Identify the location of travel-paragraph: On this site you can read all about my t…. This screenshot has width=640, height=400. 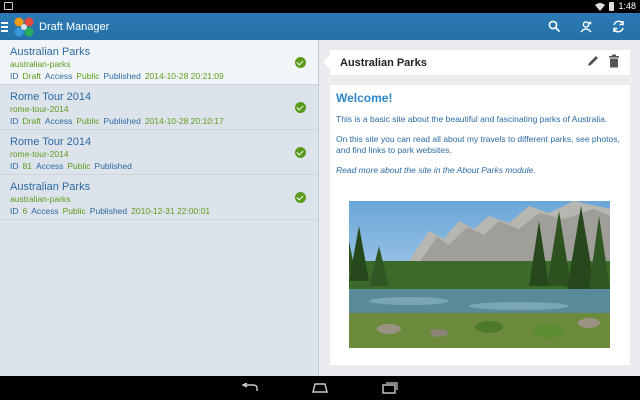
(478, 144).